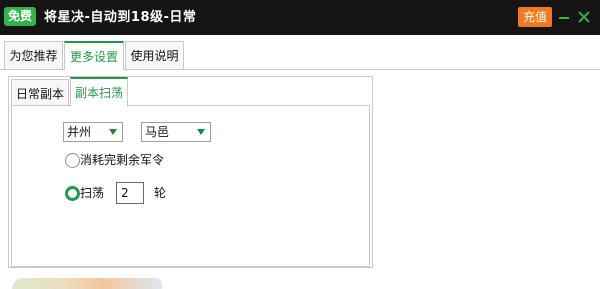  Describe the element at coordinates (79, 132) in the screenshot. I see `region-select-value: 并州` at that location.